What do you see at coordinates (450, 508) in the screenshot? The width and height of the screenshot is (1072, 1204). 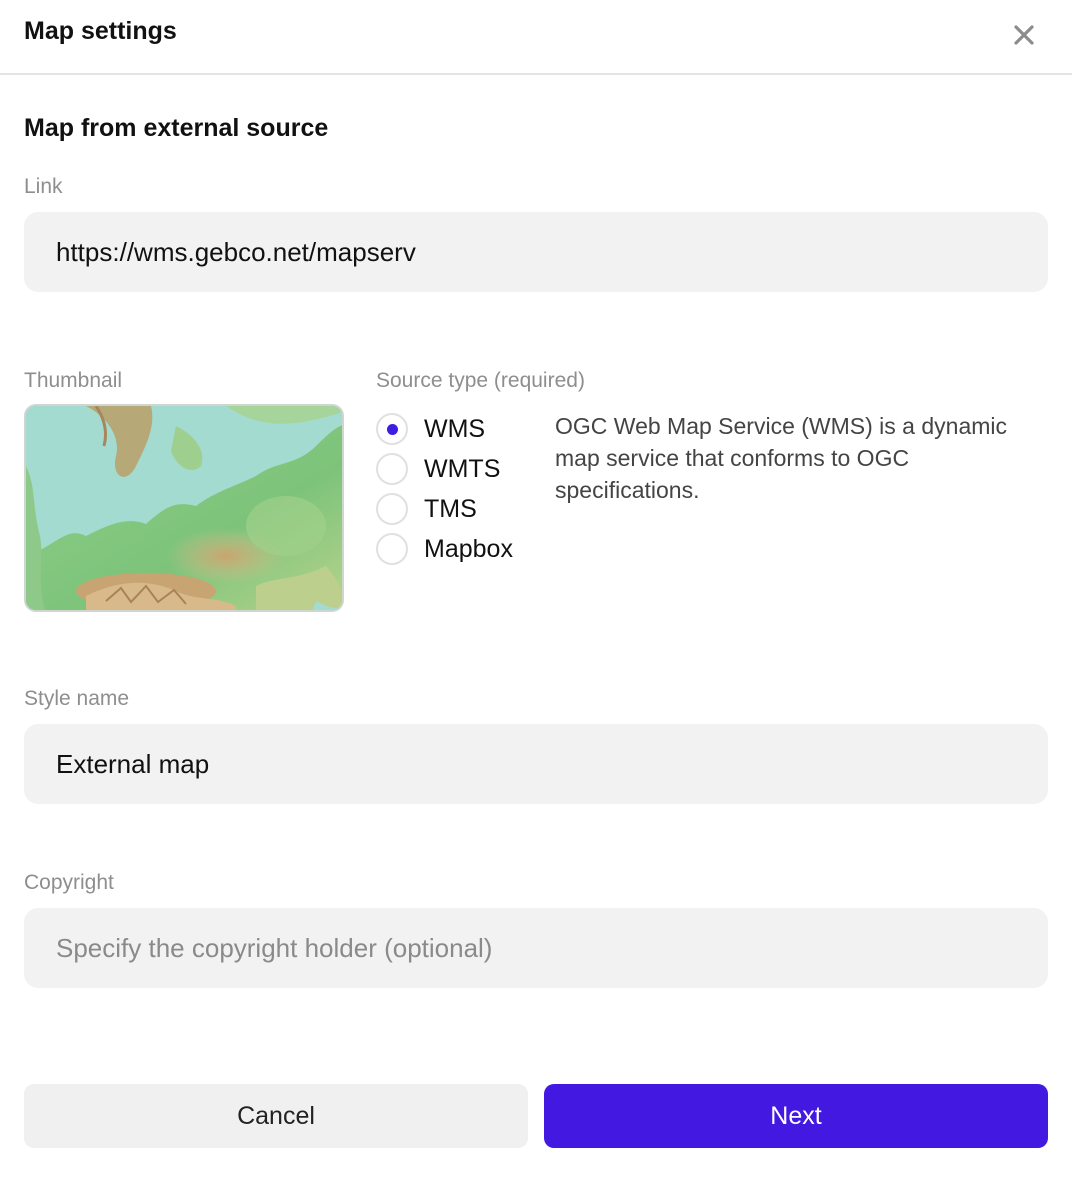 I see `radio-label: TMS` at bounding box center [450, 508].